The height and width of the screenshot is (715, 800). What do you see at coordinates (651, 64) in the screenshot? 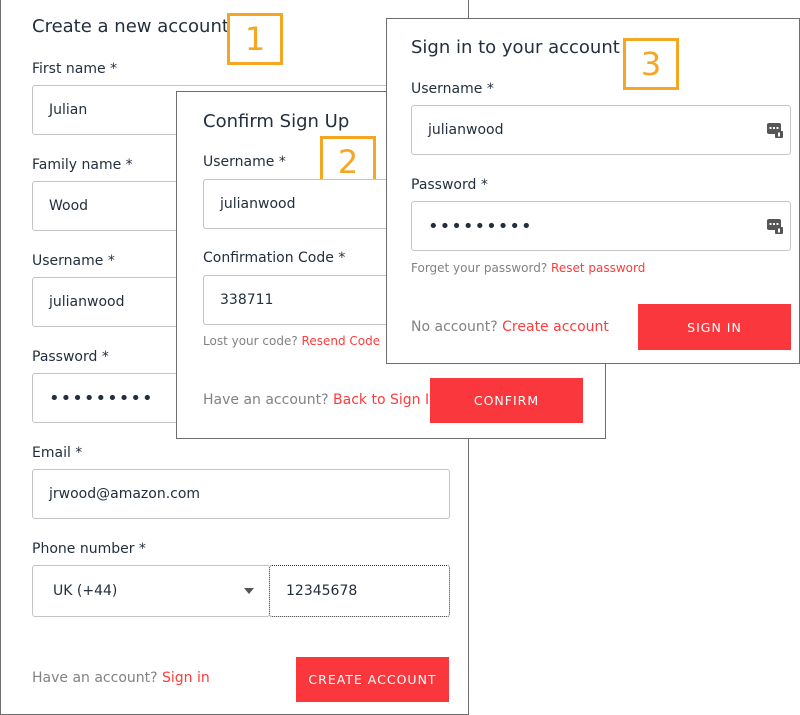
I see `step-badge-3: 3` at bounding box center [651, 64].